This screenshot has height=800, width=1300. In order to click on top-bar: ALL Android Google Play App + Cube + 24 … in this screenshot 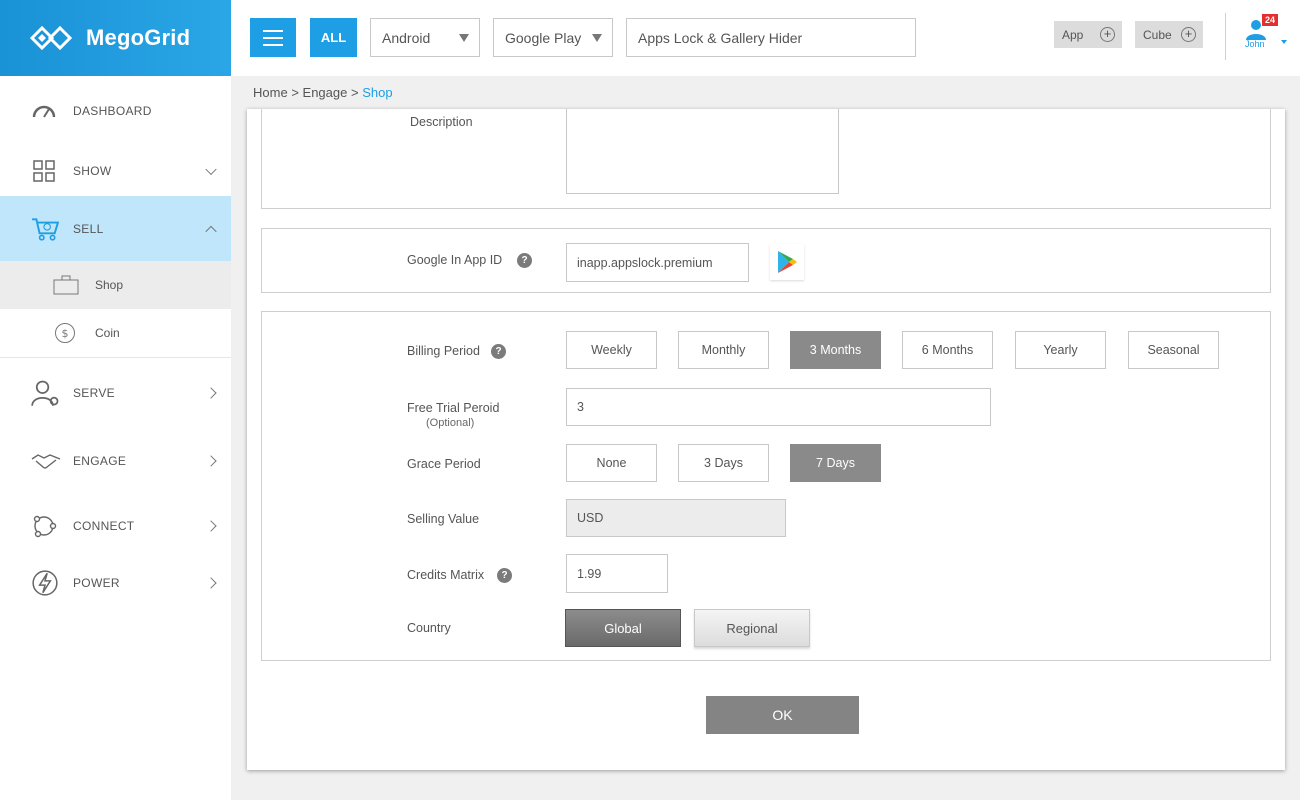, I will do `click(765, 38)`.